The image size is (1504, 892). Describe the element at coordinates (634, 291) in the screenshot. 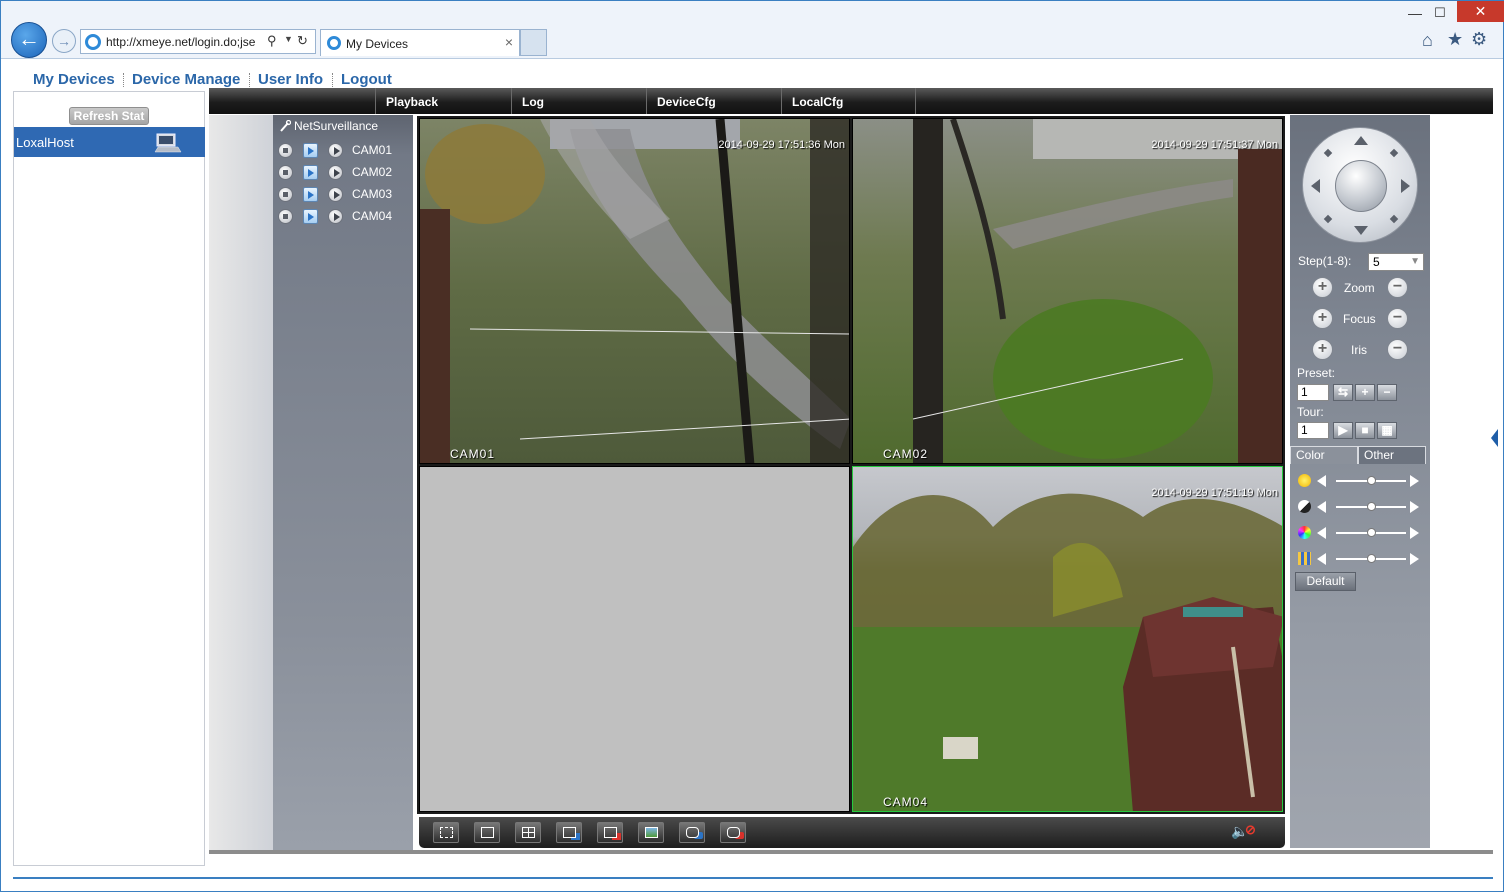

I see `video-cell-cam01: 2014-09-29 17:51:36 Mon CAM01` at that location.